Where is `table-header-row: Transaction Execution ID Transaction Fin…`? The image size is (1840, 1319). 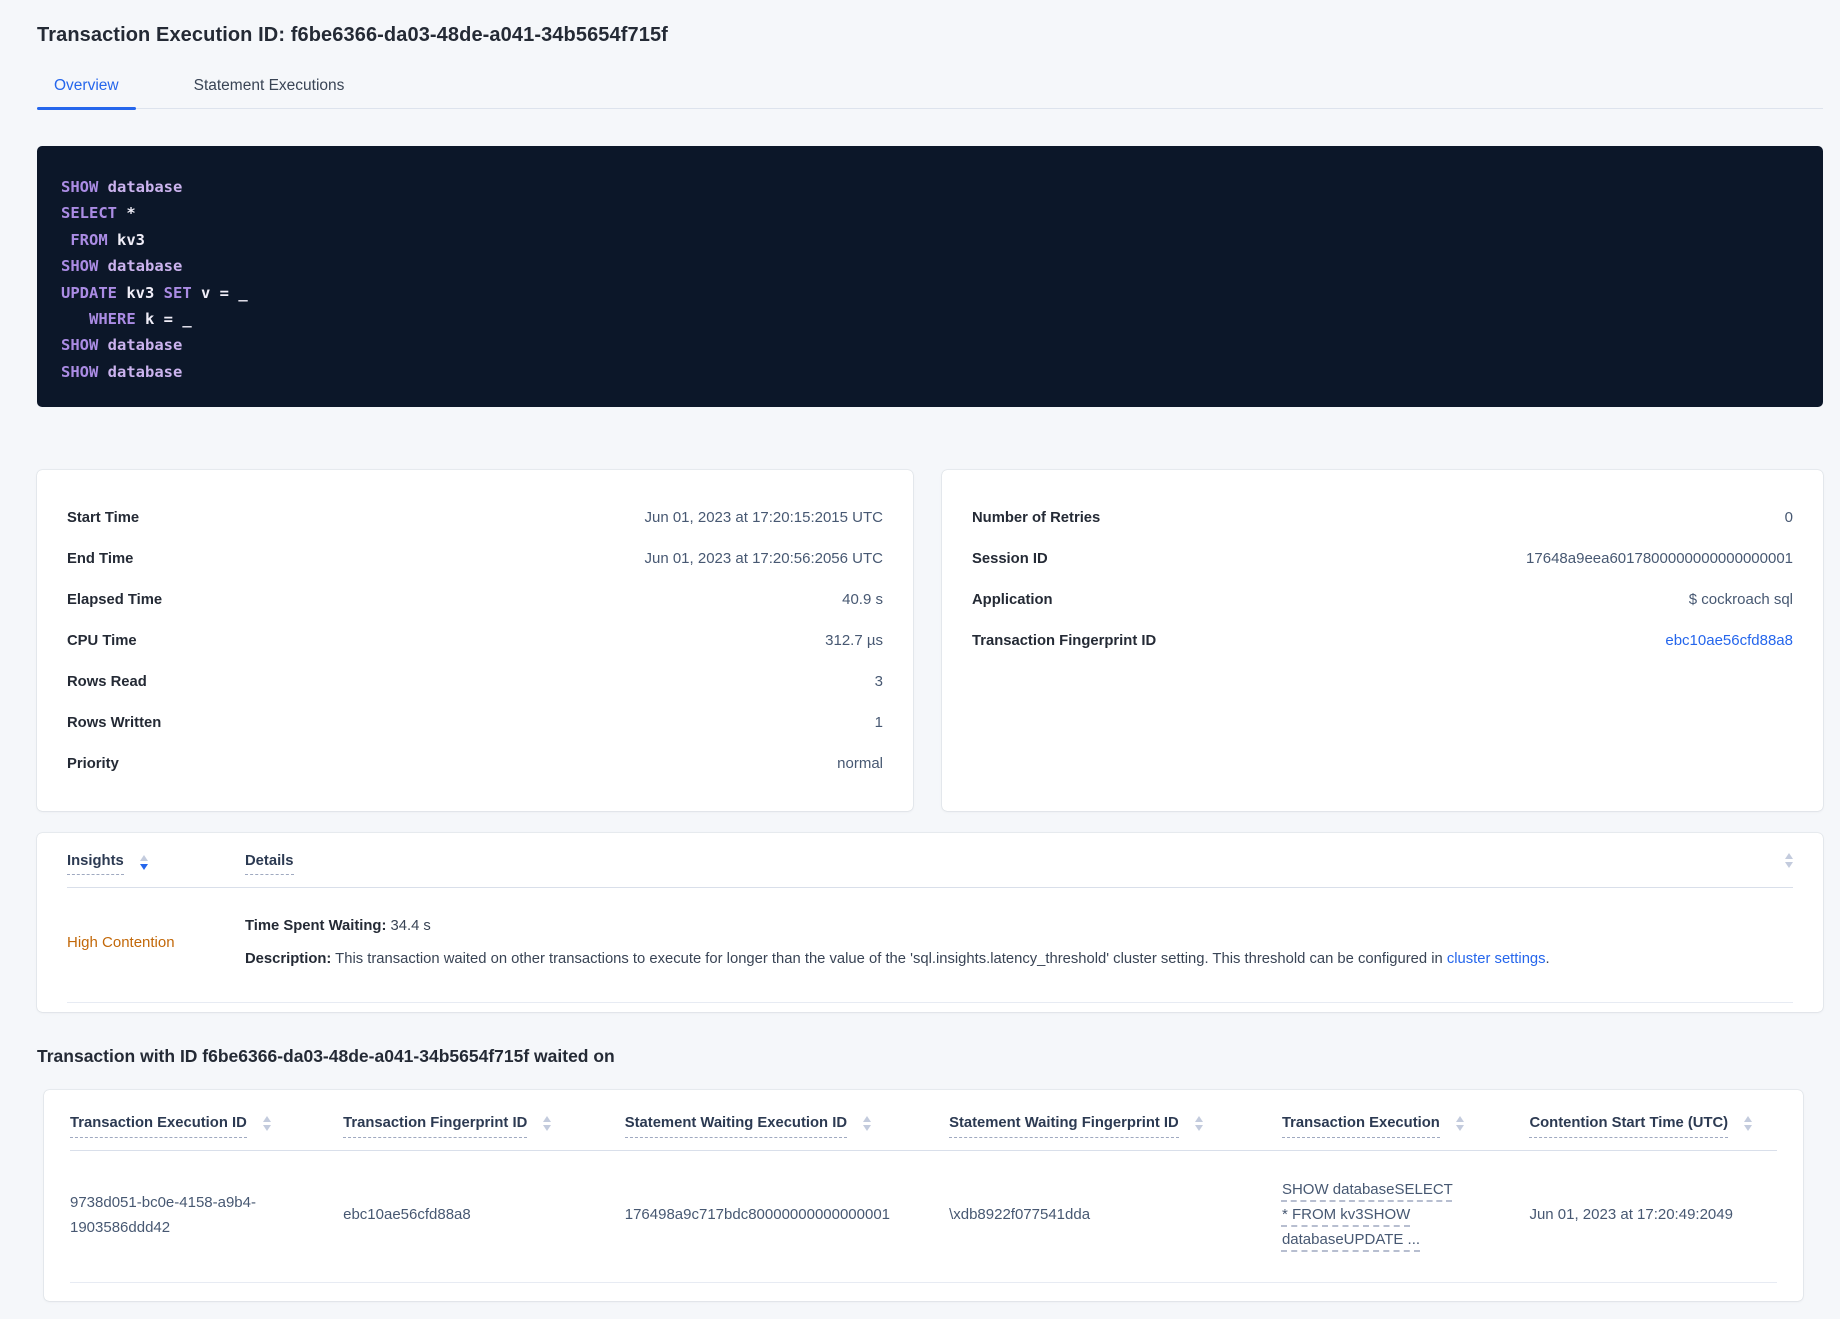
table-header-row: Transaction Execution ID Transaction Fin… is located at coordinates (923, 1121).